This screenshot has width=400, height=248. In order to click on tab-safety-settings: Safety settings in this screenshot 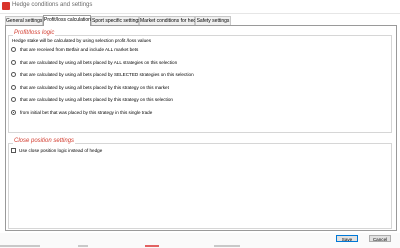, I will do `click(213, 20)`.